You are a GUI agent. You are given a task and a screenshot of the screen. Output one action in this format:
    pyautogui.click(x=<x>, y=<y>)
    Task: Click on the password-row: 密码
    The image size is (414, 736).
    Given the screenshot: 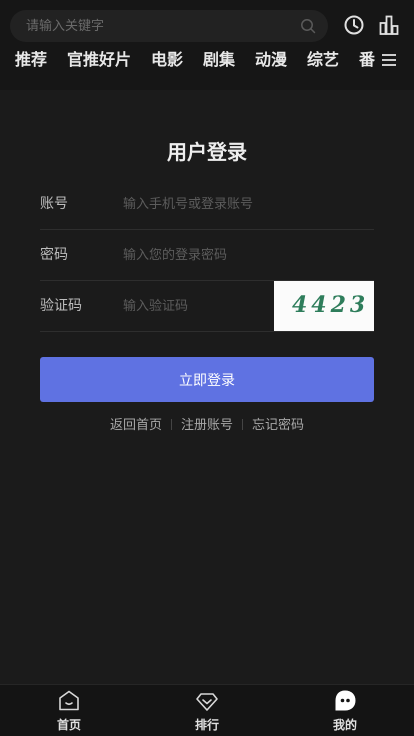 What is the action you would take?
    pyautogui.click(x=207, y=255)
    